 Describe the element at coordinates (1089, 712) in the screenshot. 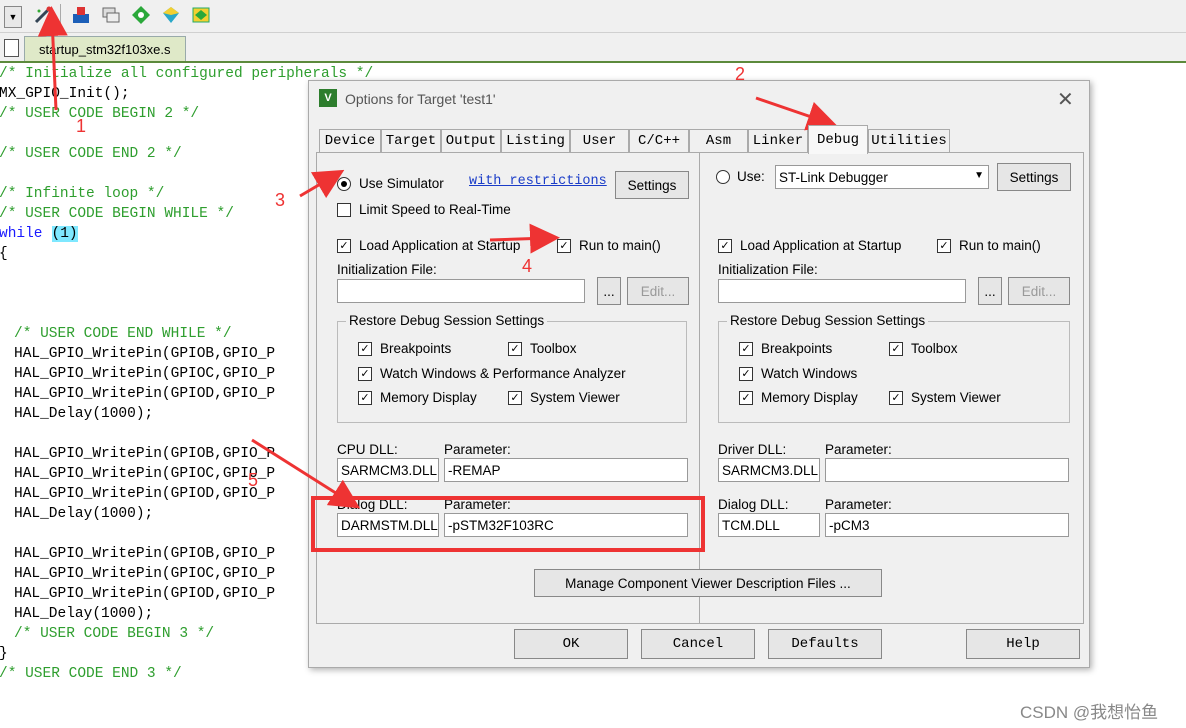

I see `watermark: CSDN @我想怡鱼` at that location.